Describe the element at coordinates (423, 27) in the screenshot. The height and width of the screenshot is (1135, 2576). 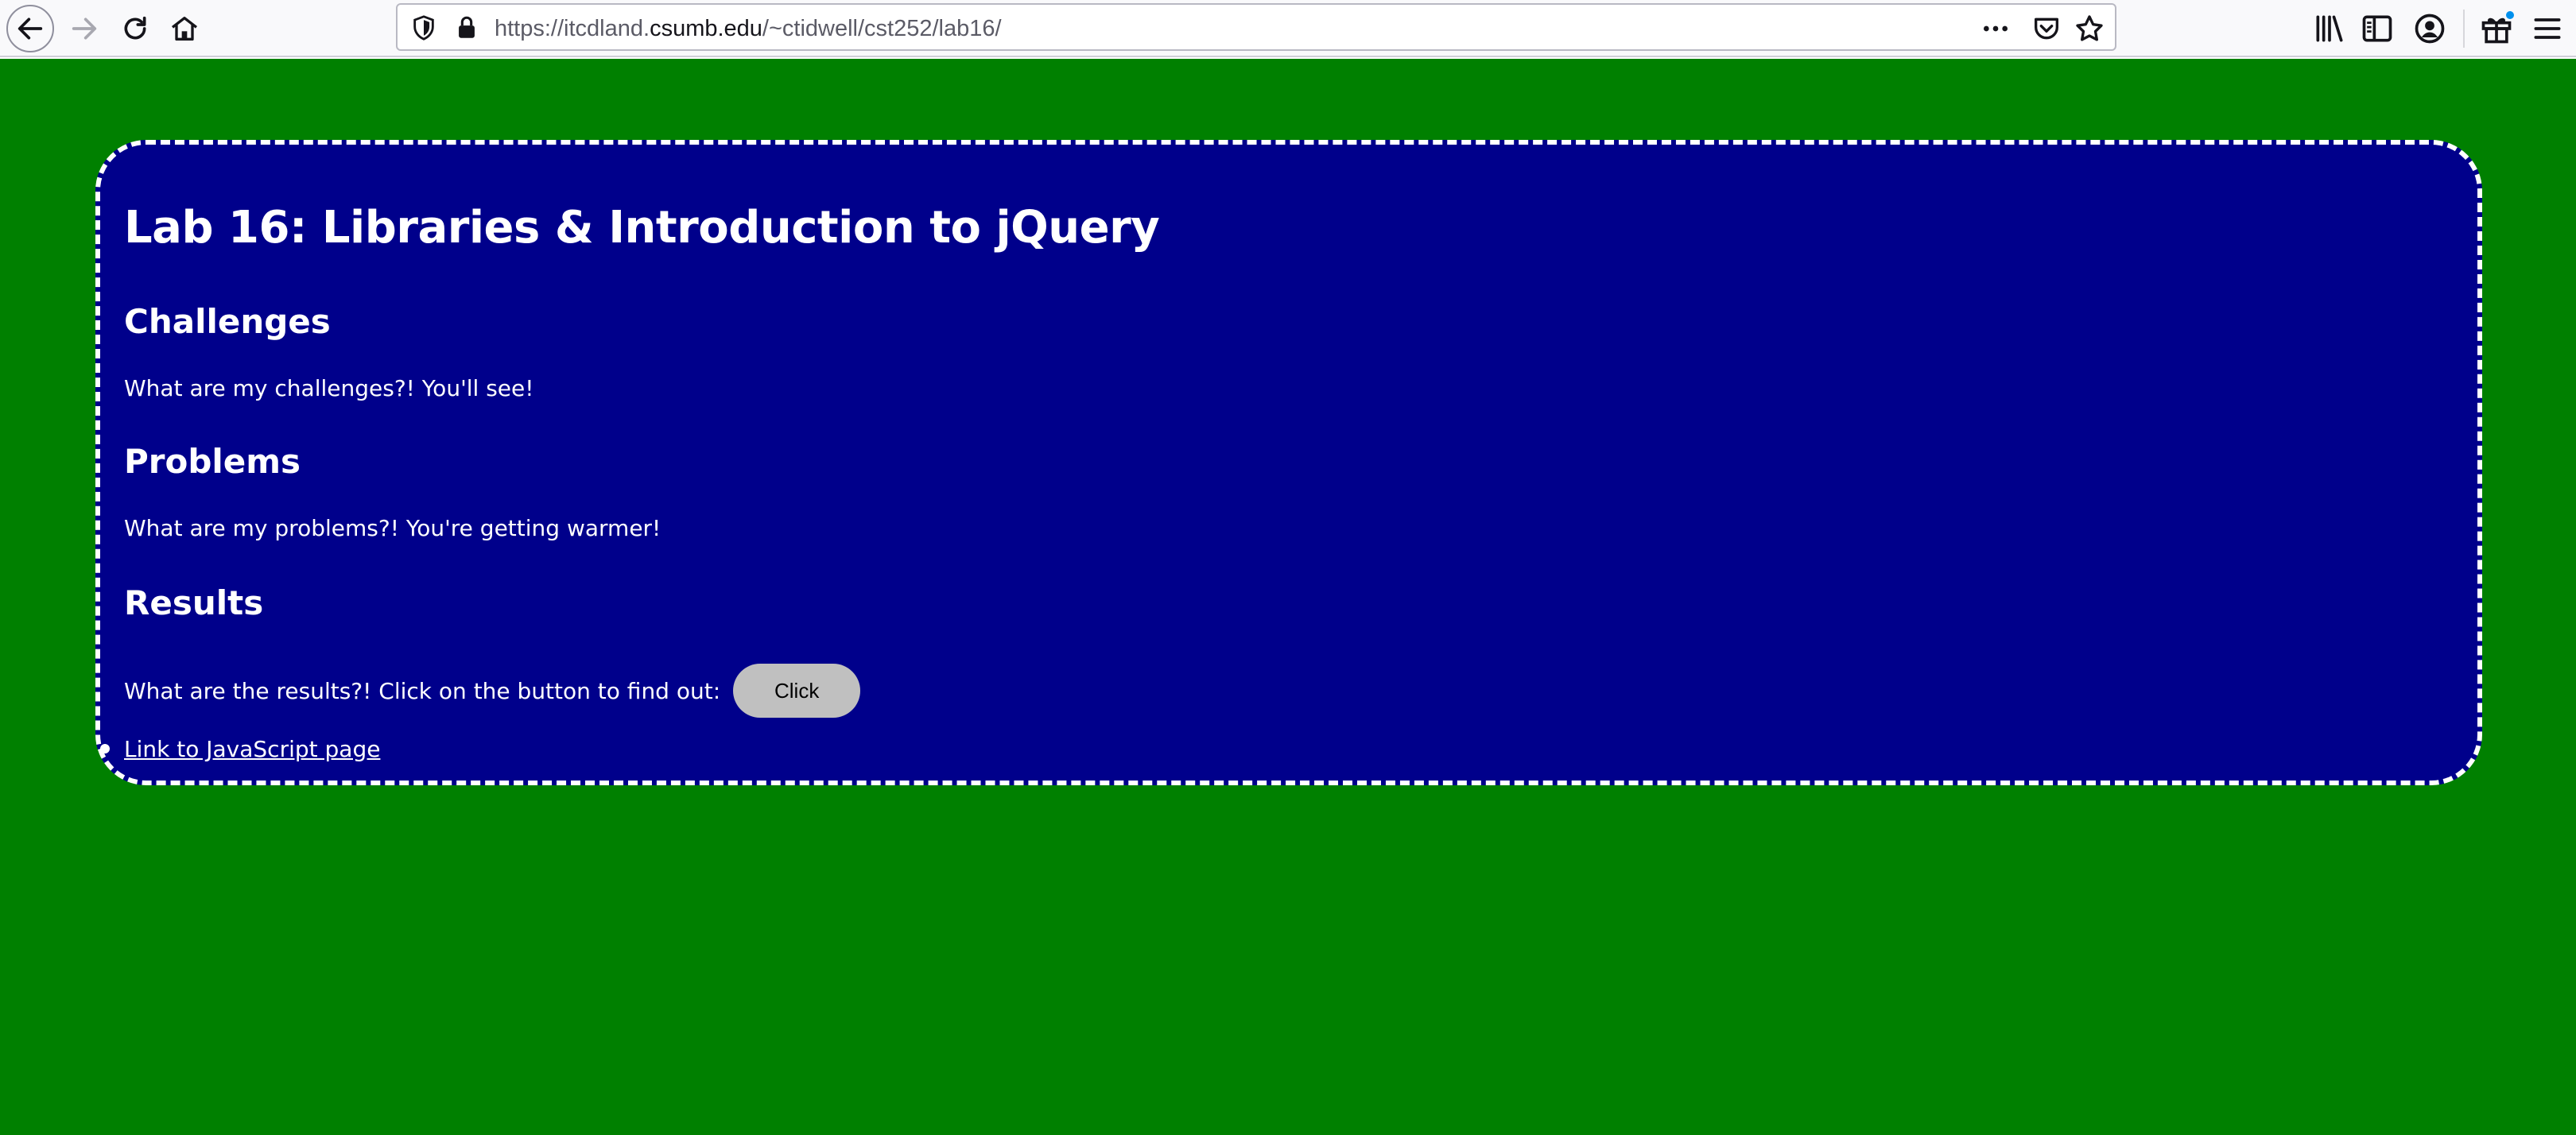
I see `tracking-shield-icon` at that location.